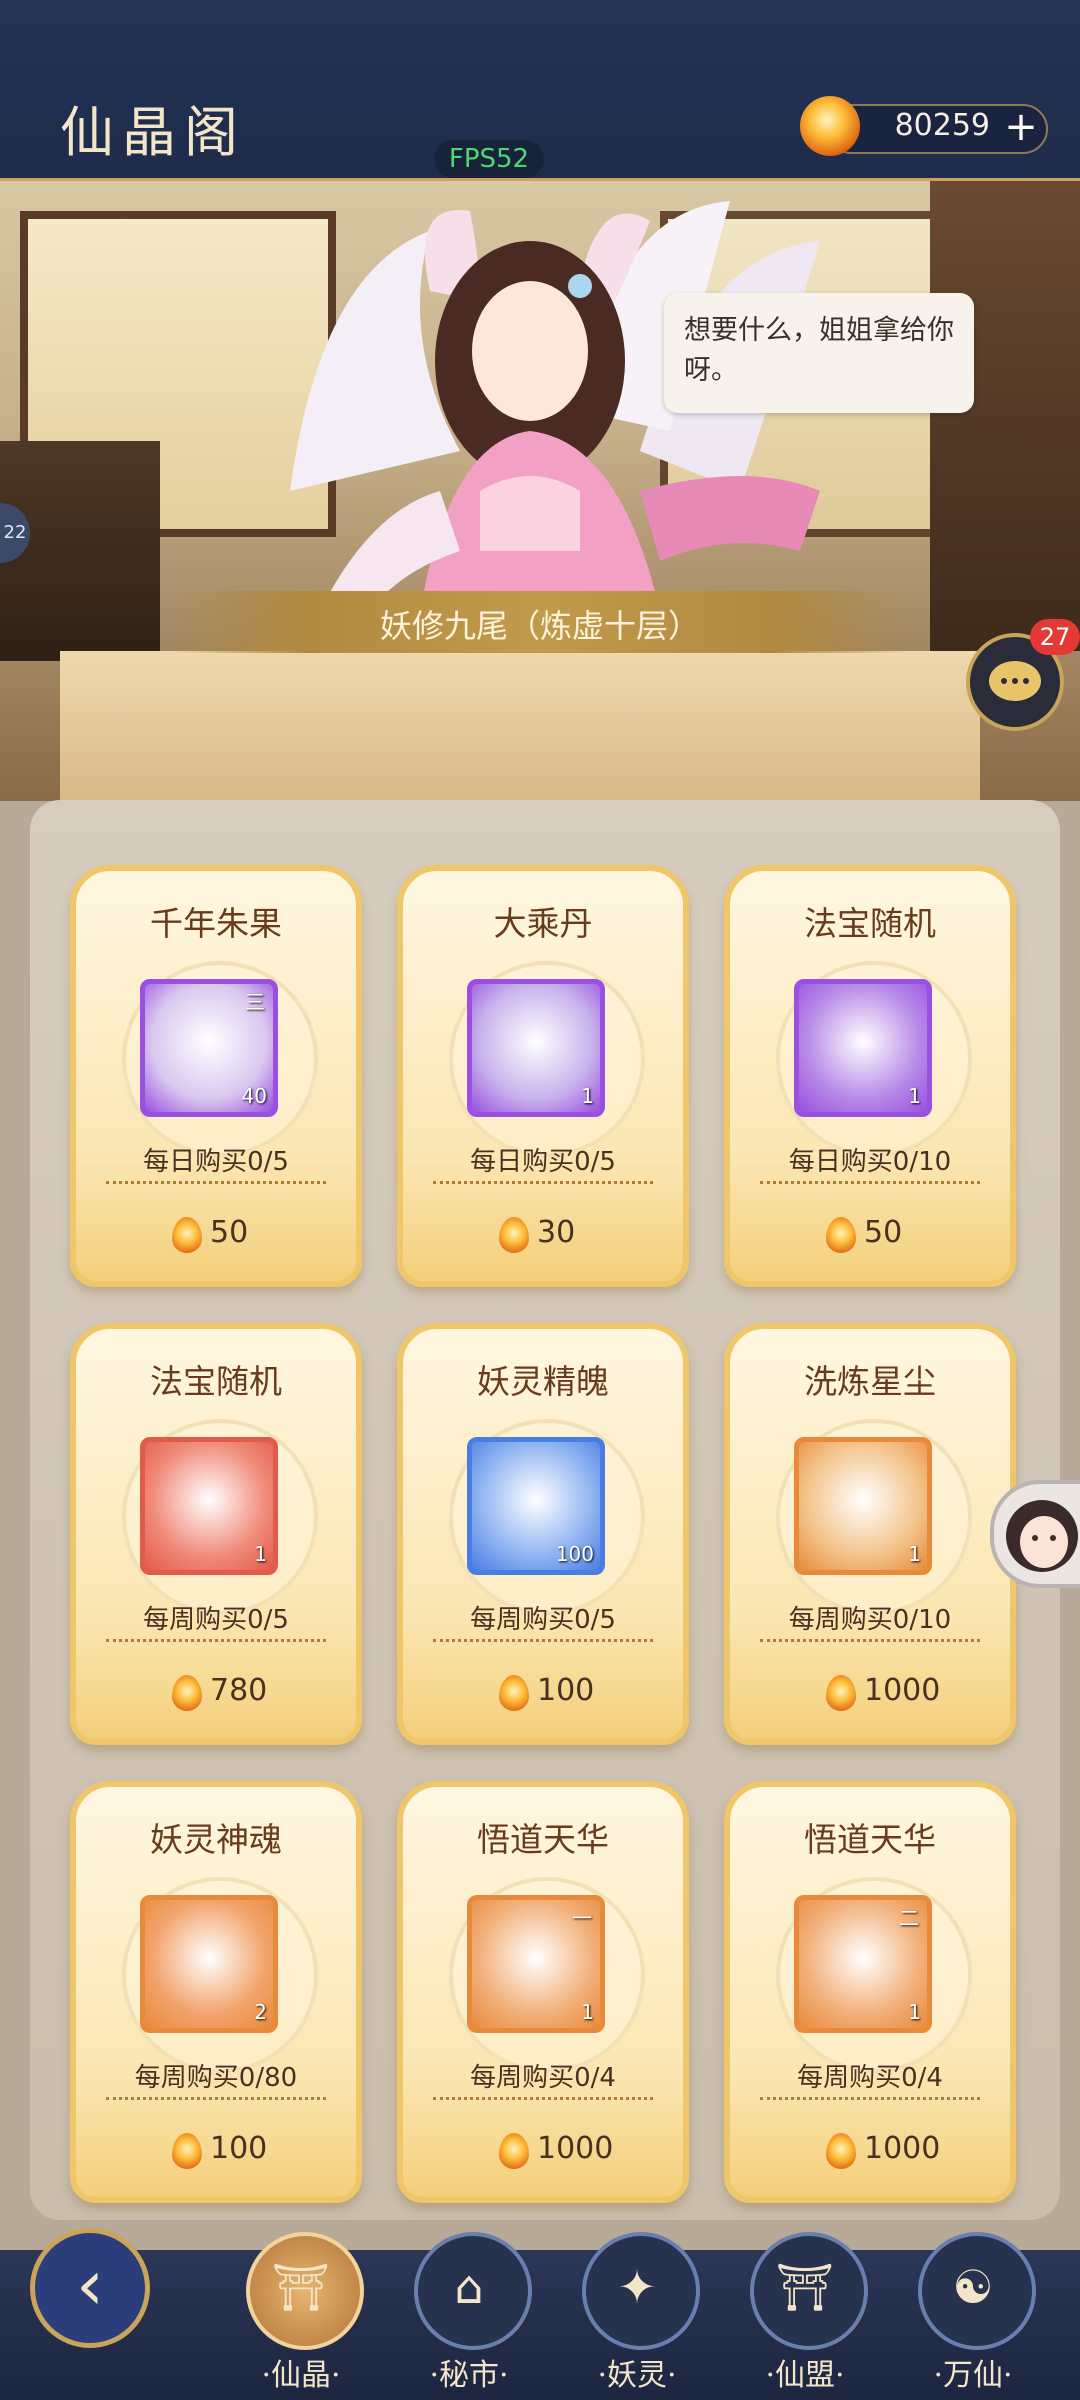 The image size is (1080, 2400). I want to click on npc-name: 妖修九尾（炼虚十层）, so click(539, 626).